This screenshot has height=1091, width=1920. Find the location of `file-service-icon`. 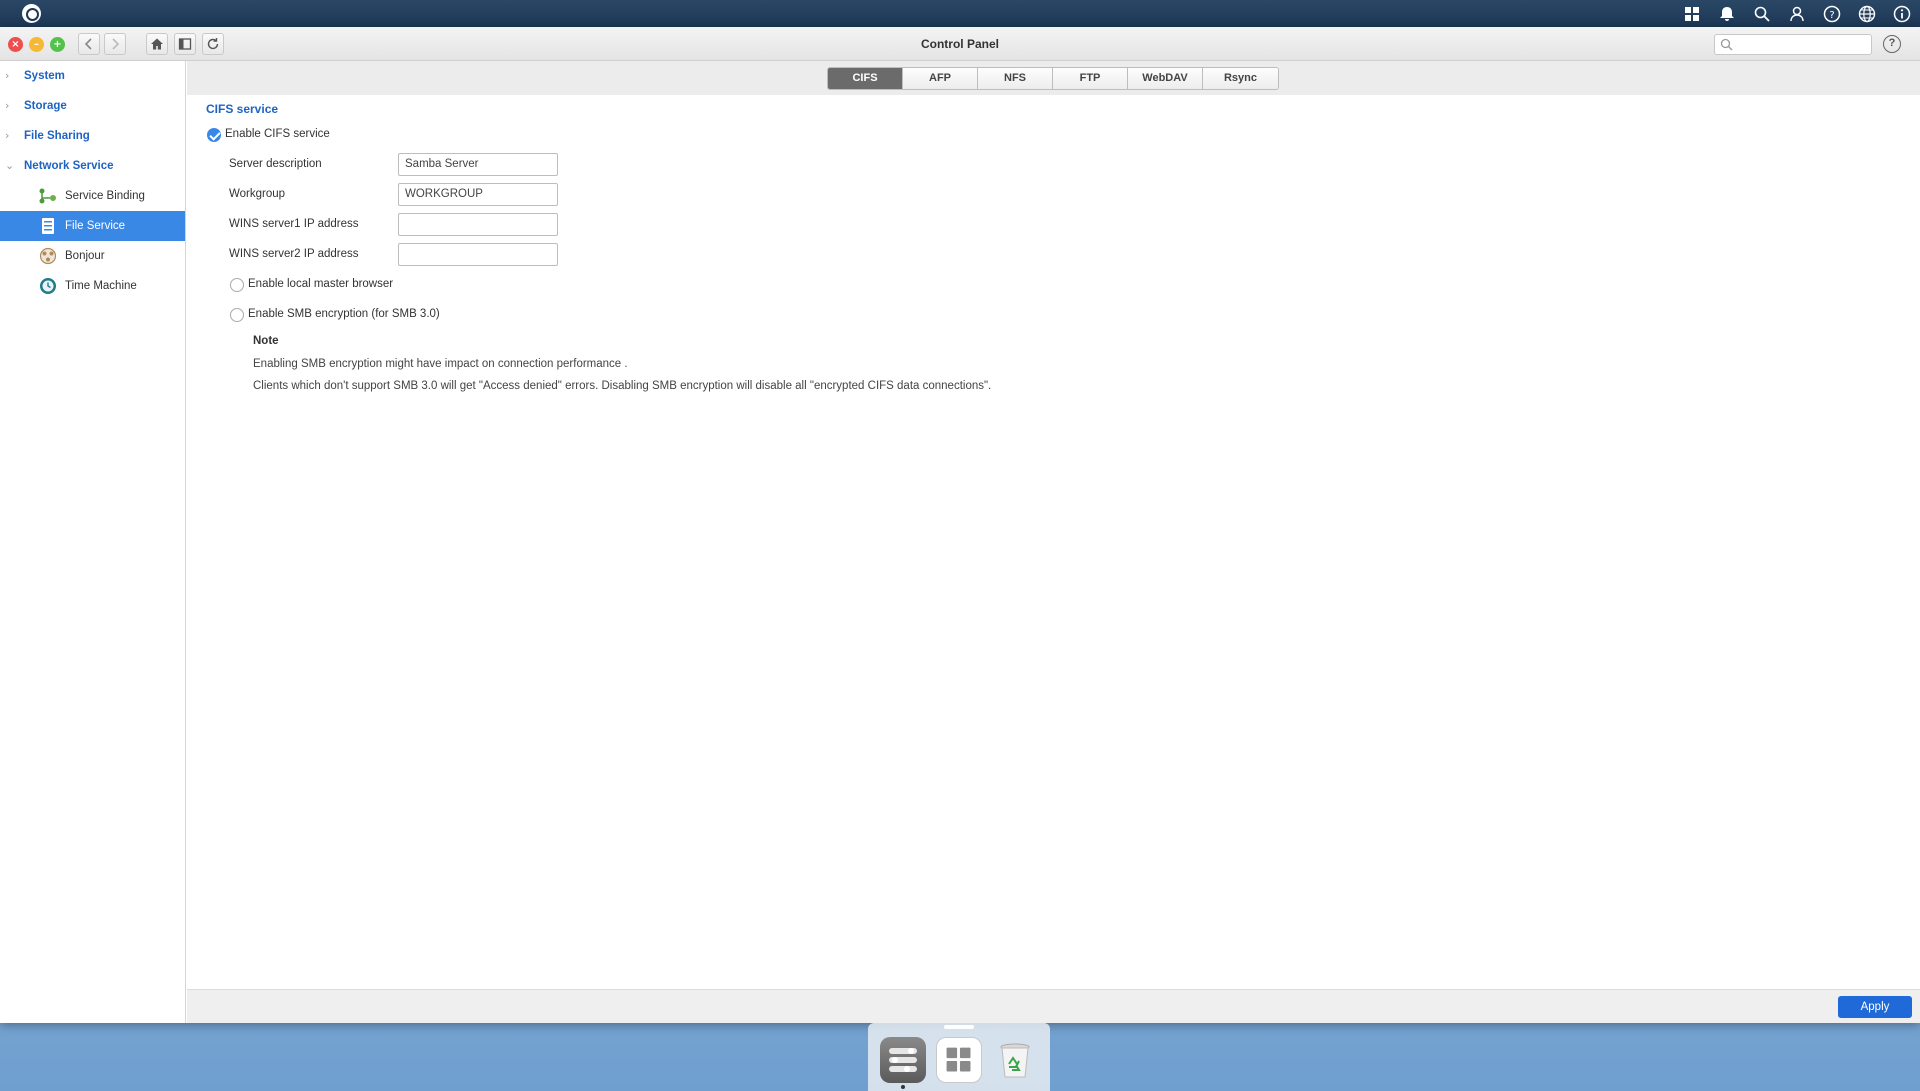

file-service-icon is located at coordinates (48, 226).